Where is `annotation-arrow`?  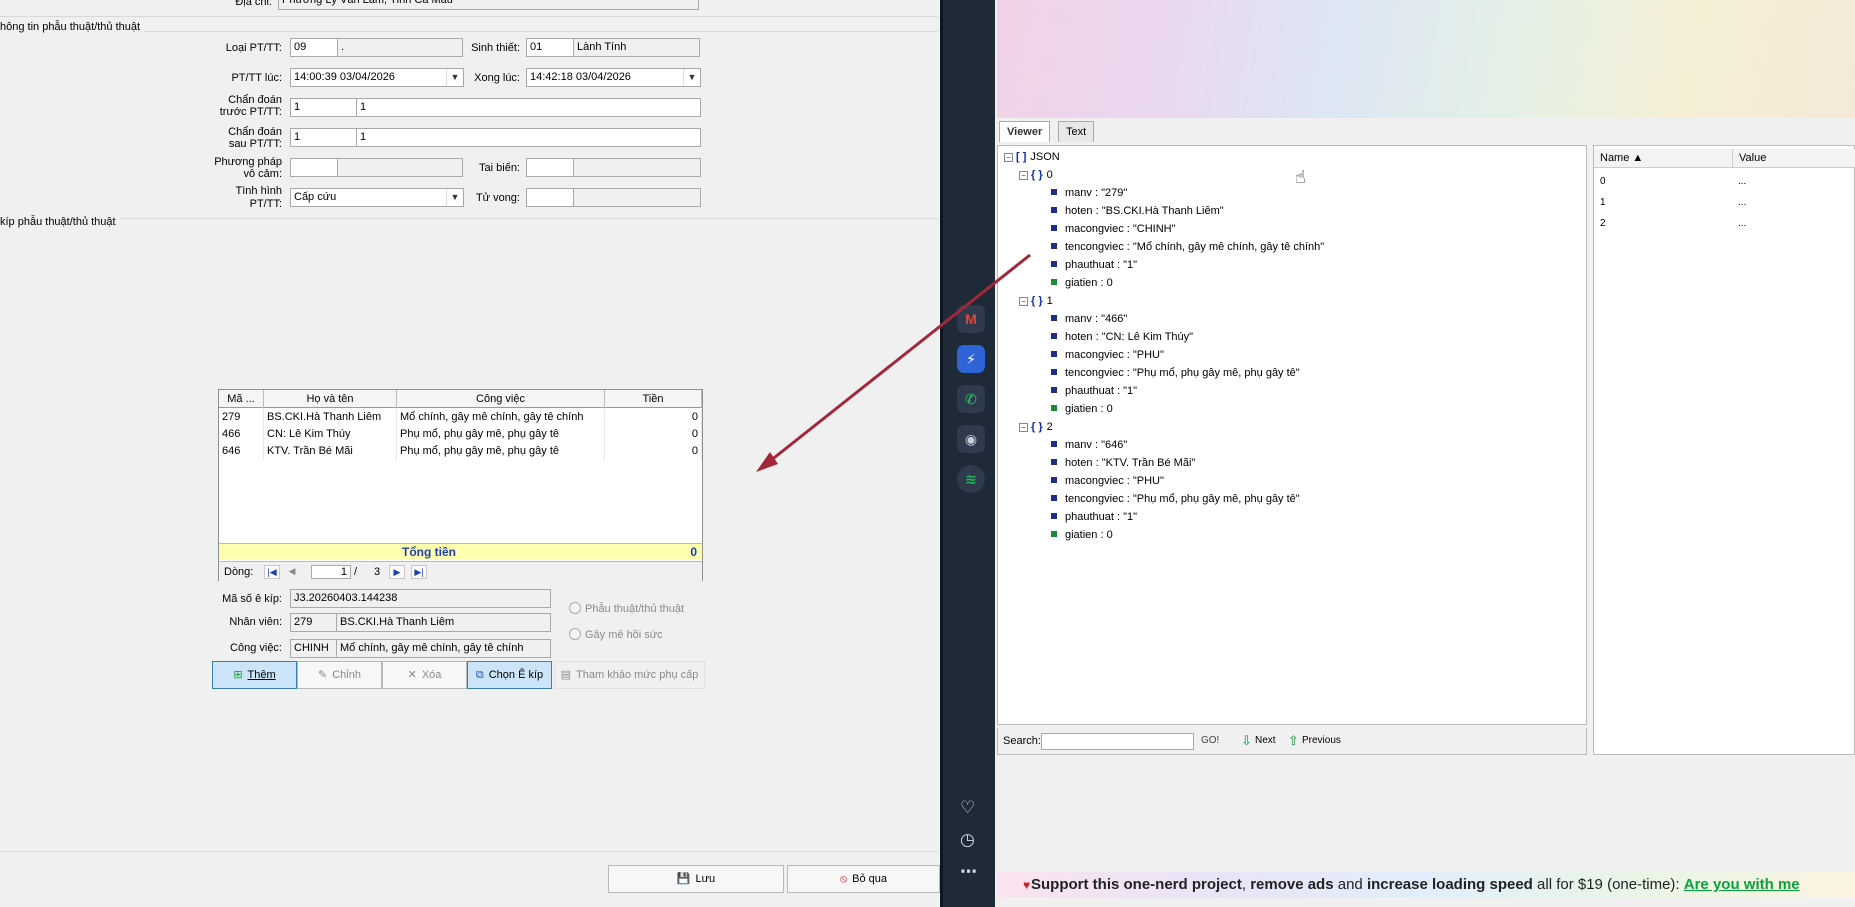 annotation-arrow is located at coordinates (893, 362).